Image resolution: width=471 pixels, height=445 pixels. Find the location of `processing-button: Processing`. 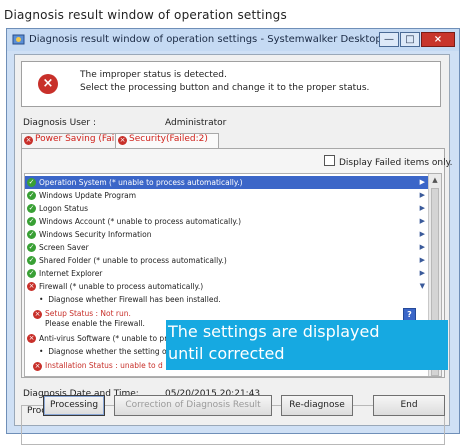

processing-button: Processing is located at coordinates (74, 405).